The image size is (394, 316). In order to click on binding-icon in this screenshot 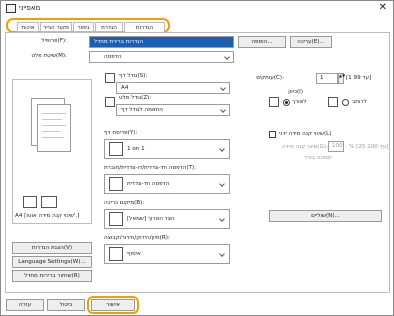, I will do `click(116, 219)`.